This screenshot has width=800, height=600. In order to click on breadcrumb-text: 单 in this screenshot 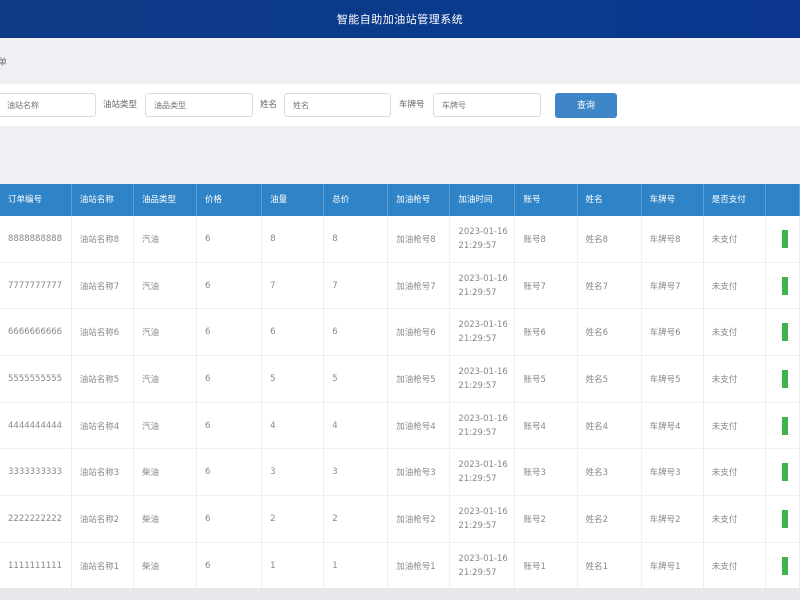, I will do `click(4, 62)`.